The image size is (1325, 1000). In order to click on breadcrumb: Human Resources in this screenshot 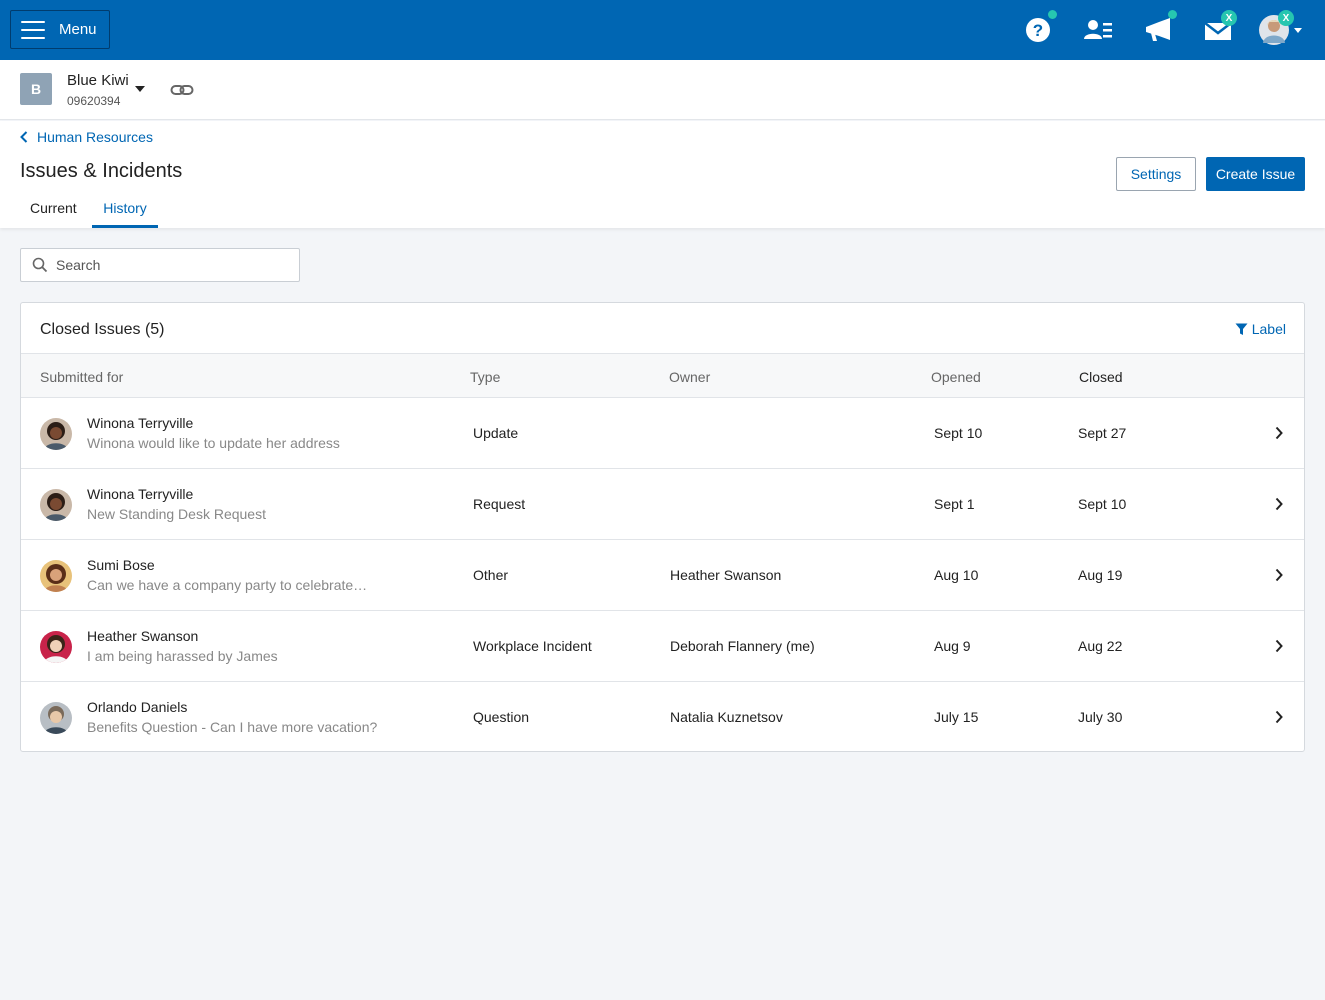, I will do `click(86, 137)`.